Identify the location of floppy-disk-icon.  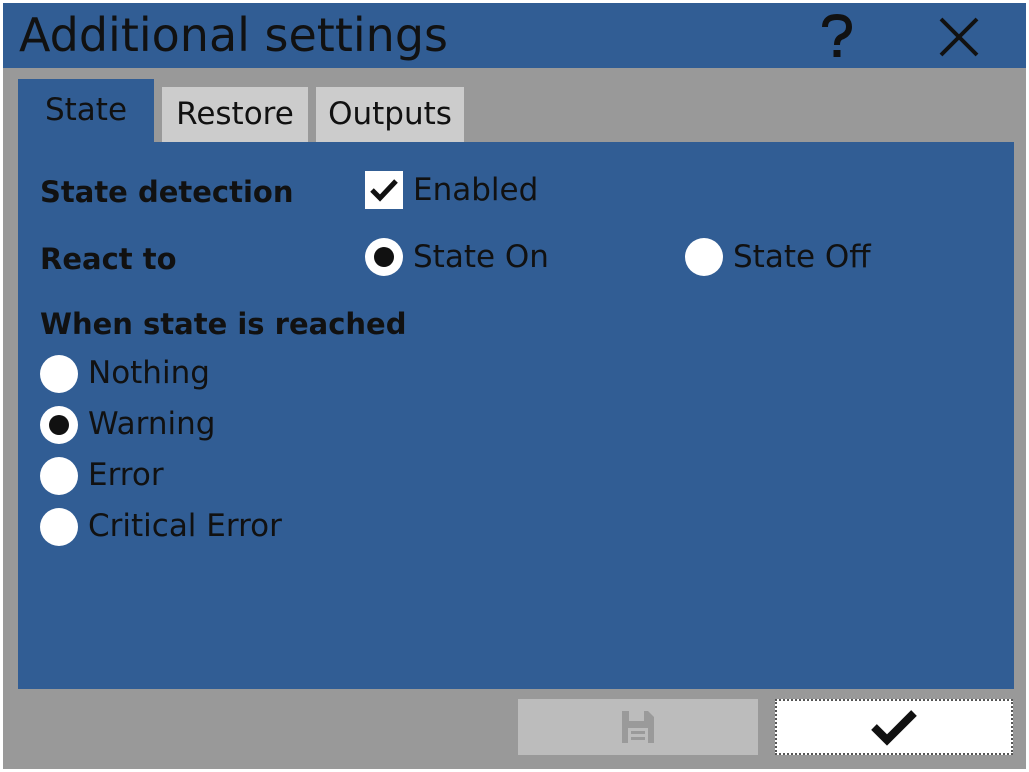
(638, 727).